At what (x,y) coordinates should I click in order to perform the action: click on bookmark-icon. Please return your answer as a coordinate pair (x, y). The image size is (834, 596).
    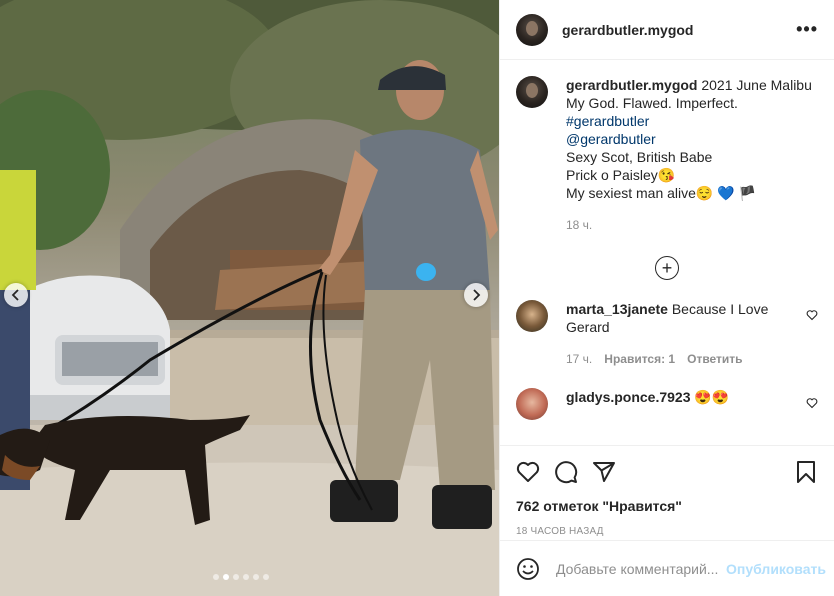
    Looking at the image, I should click on (806, 472).